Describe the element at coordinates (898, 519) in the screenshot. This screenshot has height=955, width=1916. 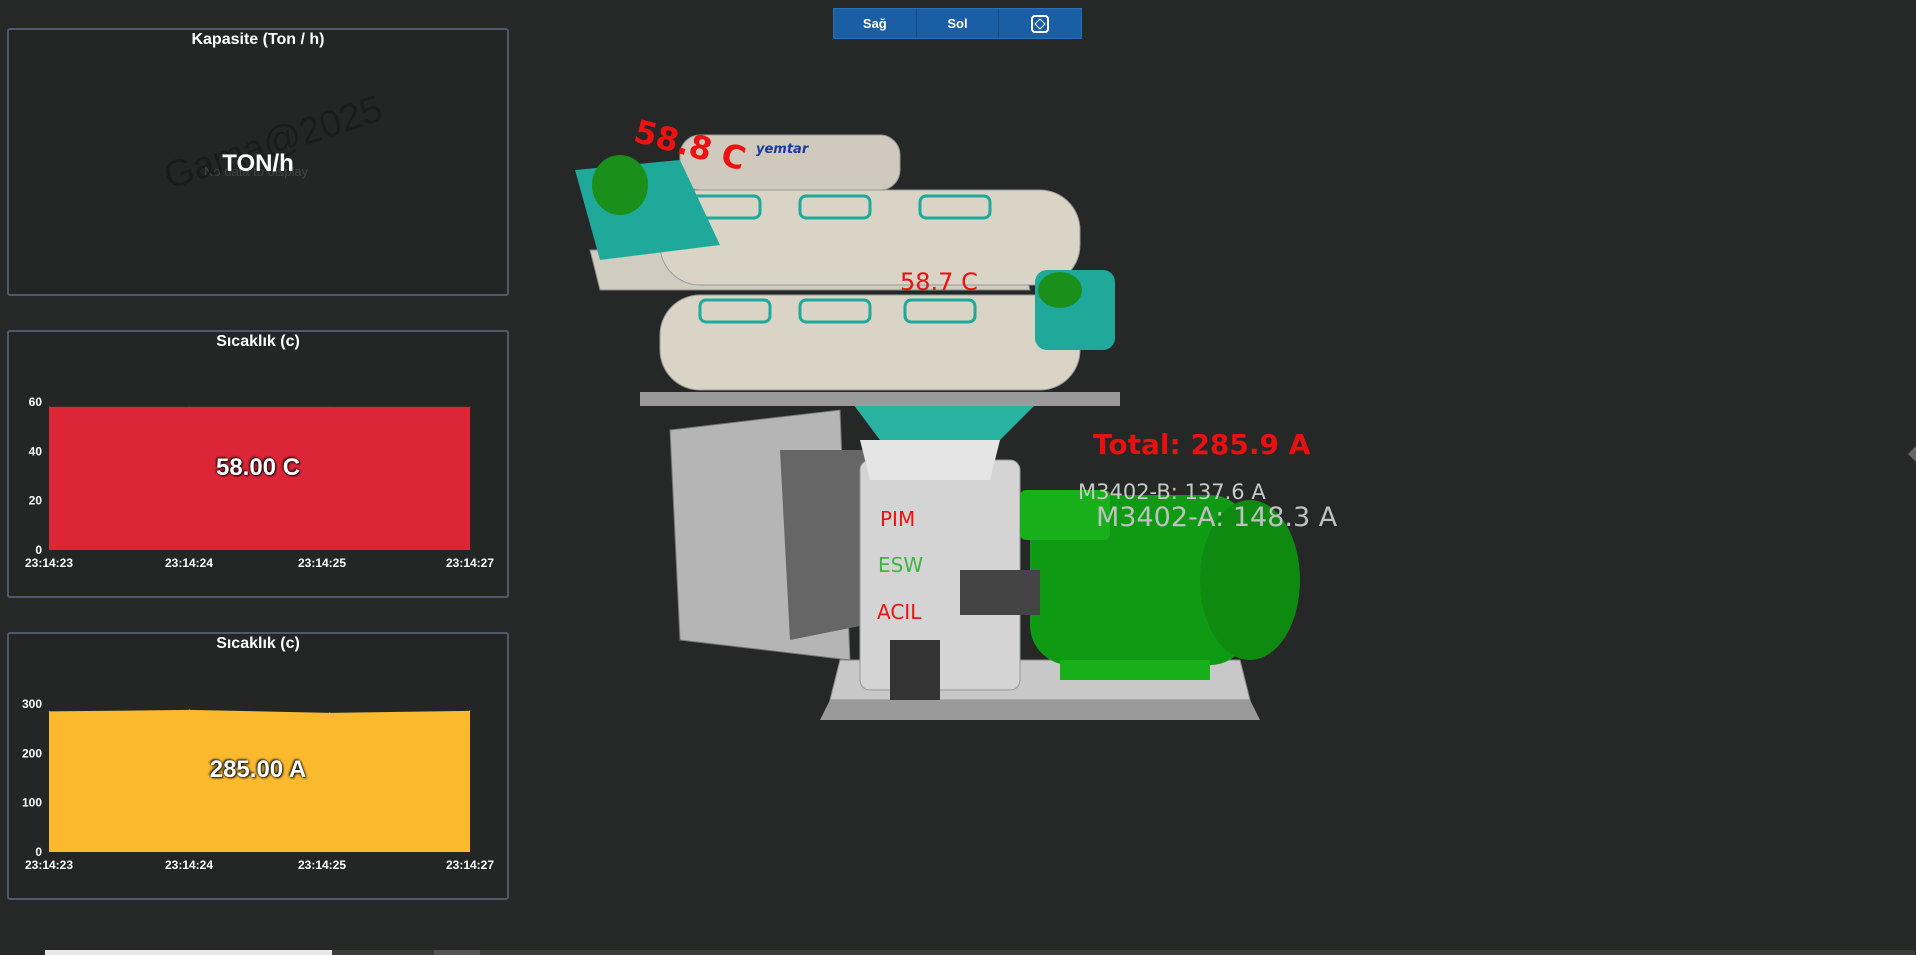
I see `status-pim: PIM` at that location.